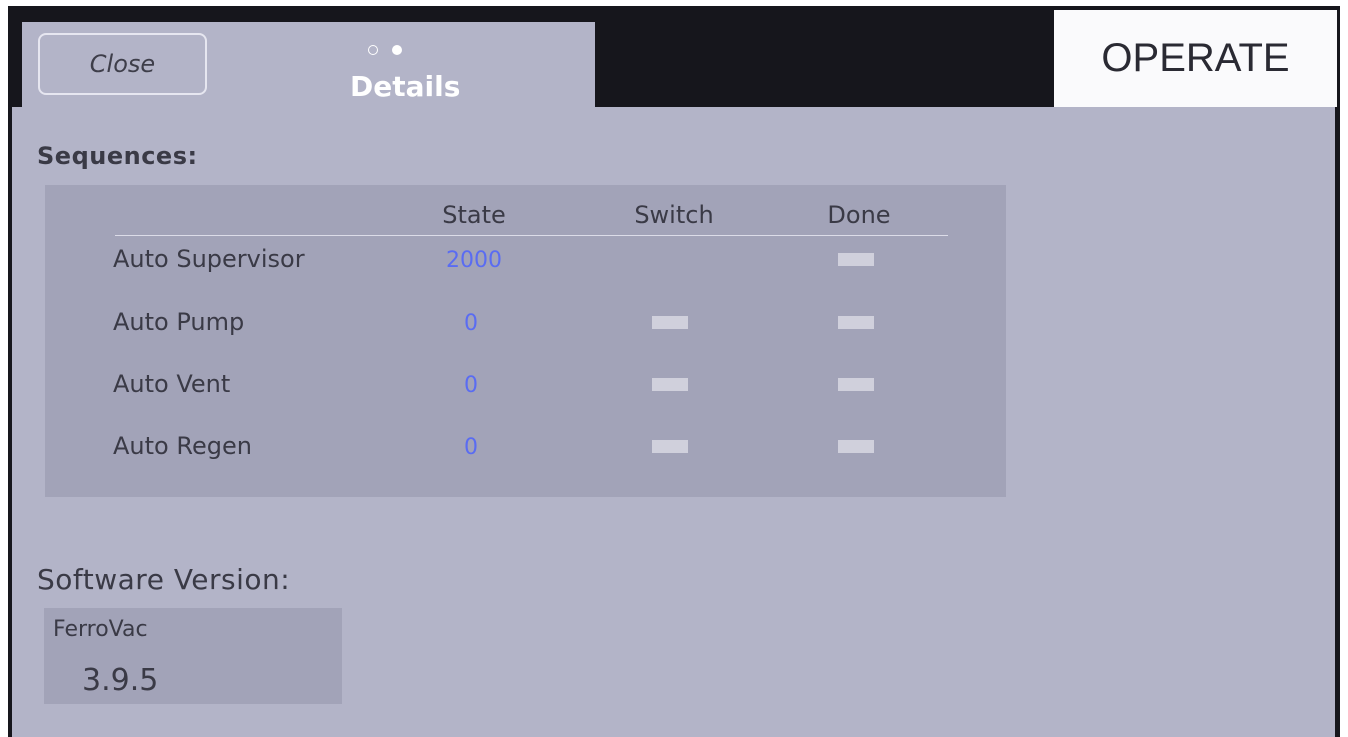  I want to click on switch-indicator-auto-regen, so click(670, 446).